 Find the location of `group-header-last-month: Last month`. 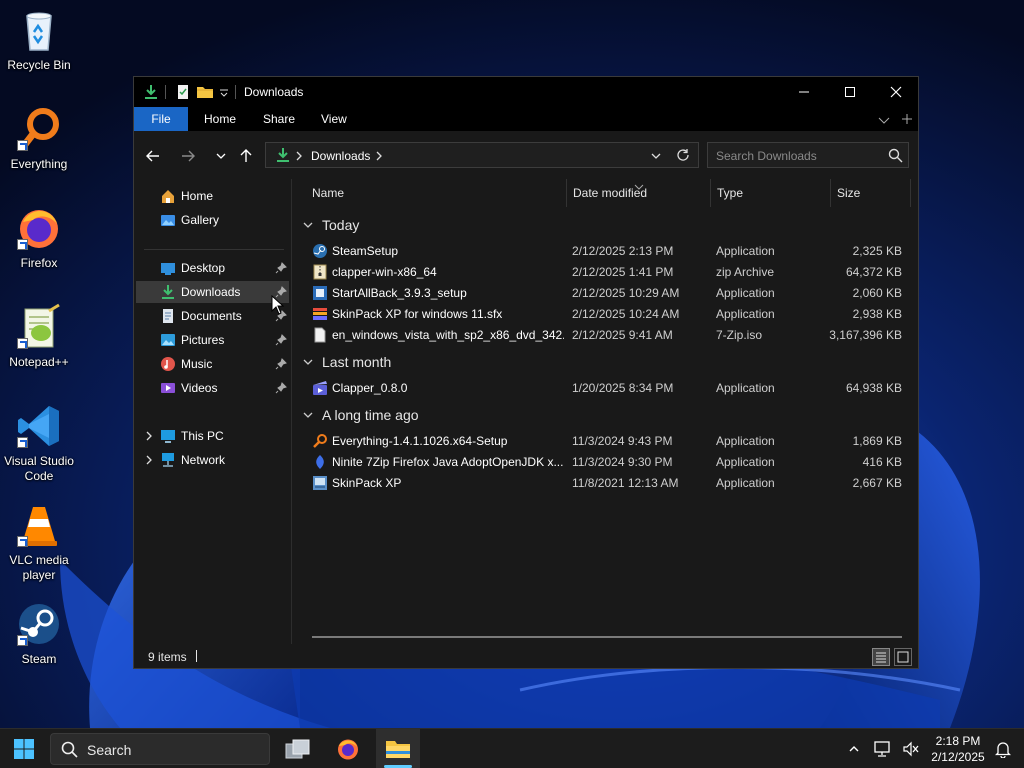

group-header-last-month: Last month is located at coordinates (346, 362).